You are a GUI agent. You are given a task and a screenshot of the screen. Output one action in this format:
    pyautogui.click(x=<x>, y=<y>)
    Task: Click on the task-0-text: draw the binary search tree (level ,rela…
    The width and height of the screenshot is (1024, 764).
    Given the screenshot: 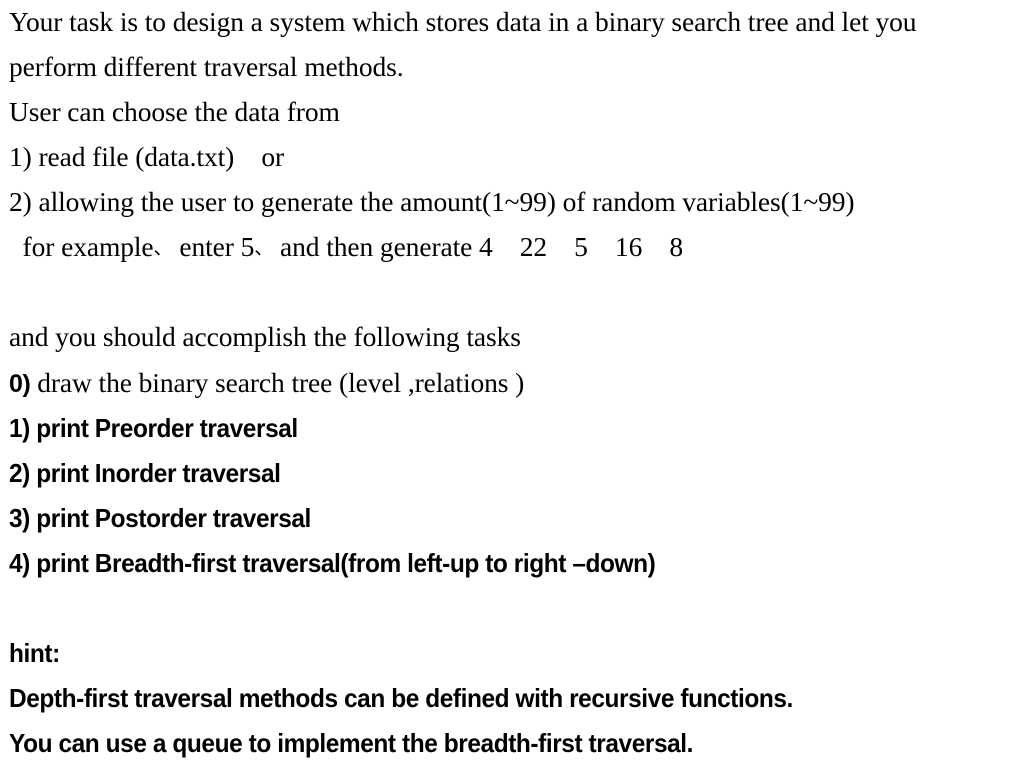 What is the action you would take?
    pyautogui.click(x=277, y=382)
    